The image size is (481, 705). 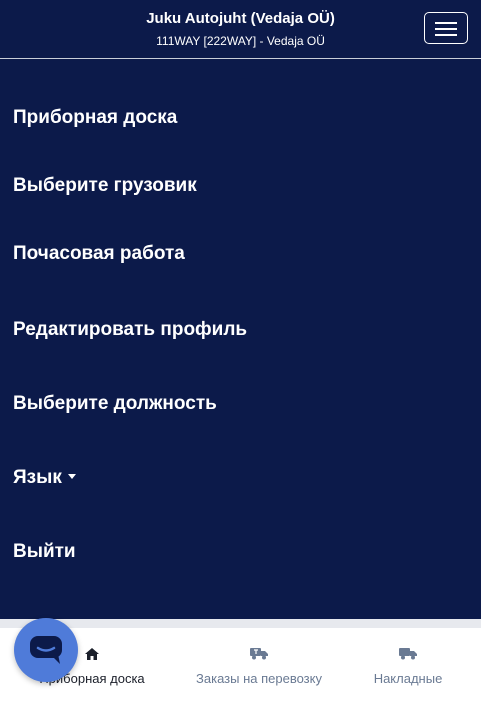 I want to click on menu-item-edit-profile: Редактировать профиль, so click(x=130, y=330).